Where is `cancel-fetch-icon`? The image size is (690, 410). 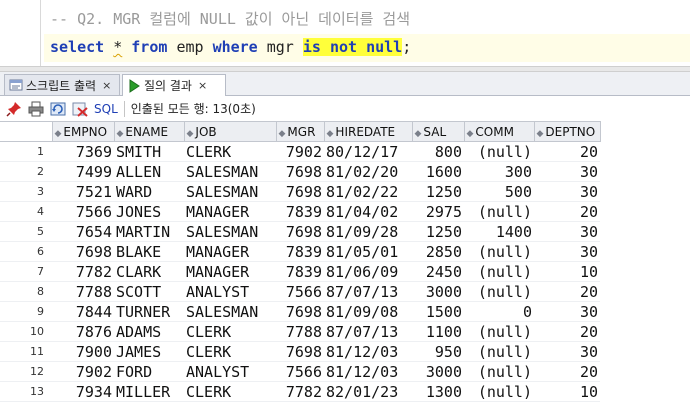
cancel-fetch-icon is located at coordinates (80, 109).